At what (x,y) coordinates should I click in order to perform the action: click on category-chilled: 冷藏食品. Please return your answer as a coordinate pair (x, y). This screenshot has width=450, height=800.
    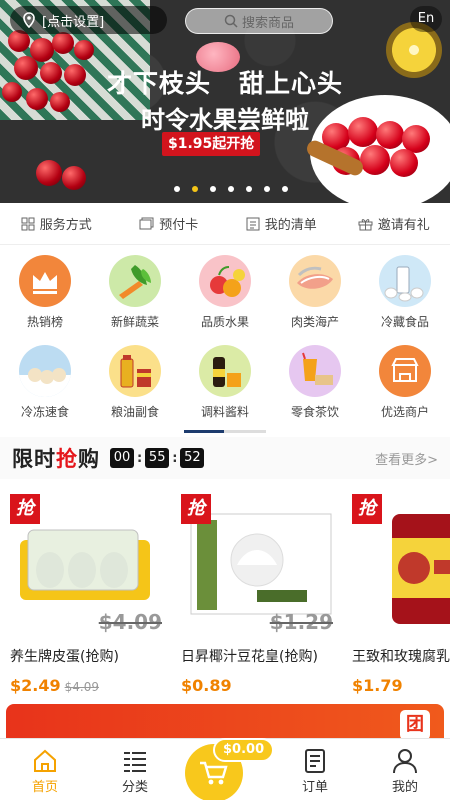
    Looking at the image, I should click on (405, 292).